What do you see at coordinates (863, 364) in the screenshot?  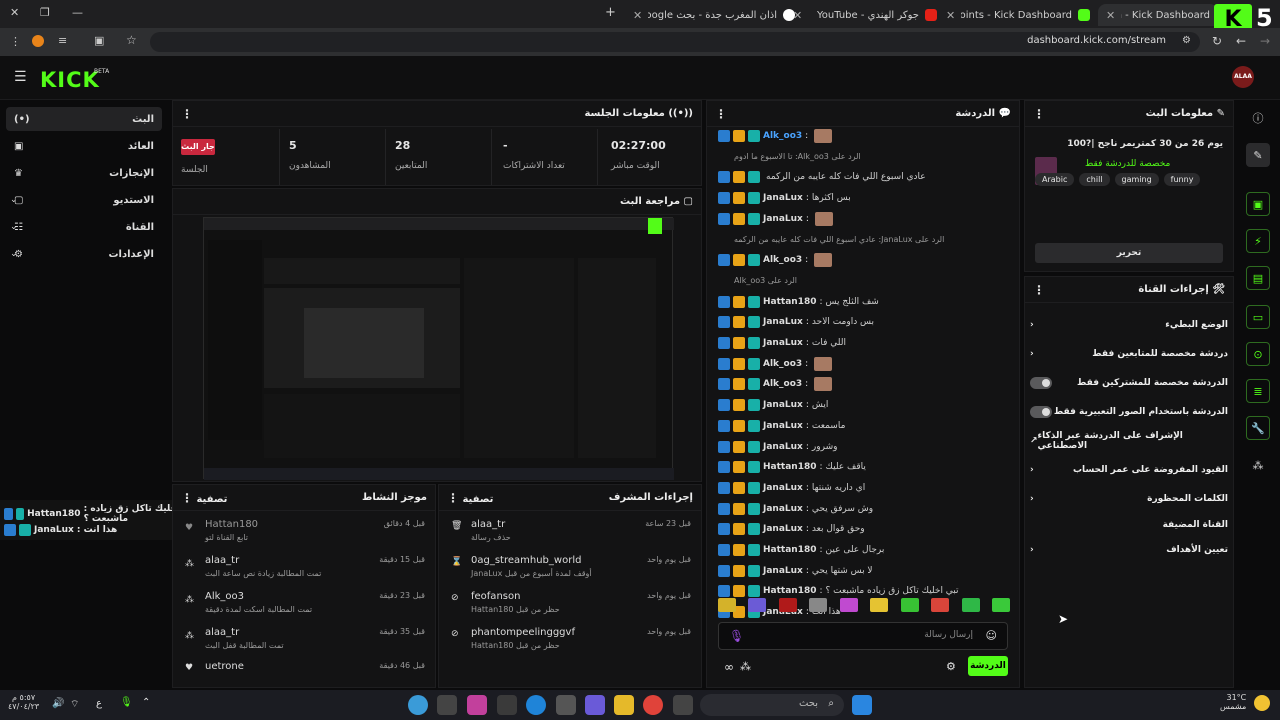 I see `chat-message: Alk_oo3:` at bounding box center [863, 364].